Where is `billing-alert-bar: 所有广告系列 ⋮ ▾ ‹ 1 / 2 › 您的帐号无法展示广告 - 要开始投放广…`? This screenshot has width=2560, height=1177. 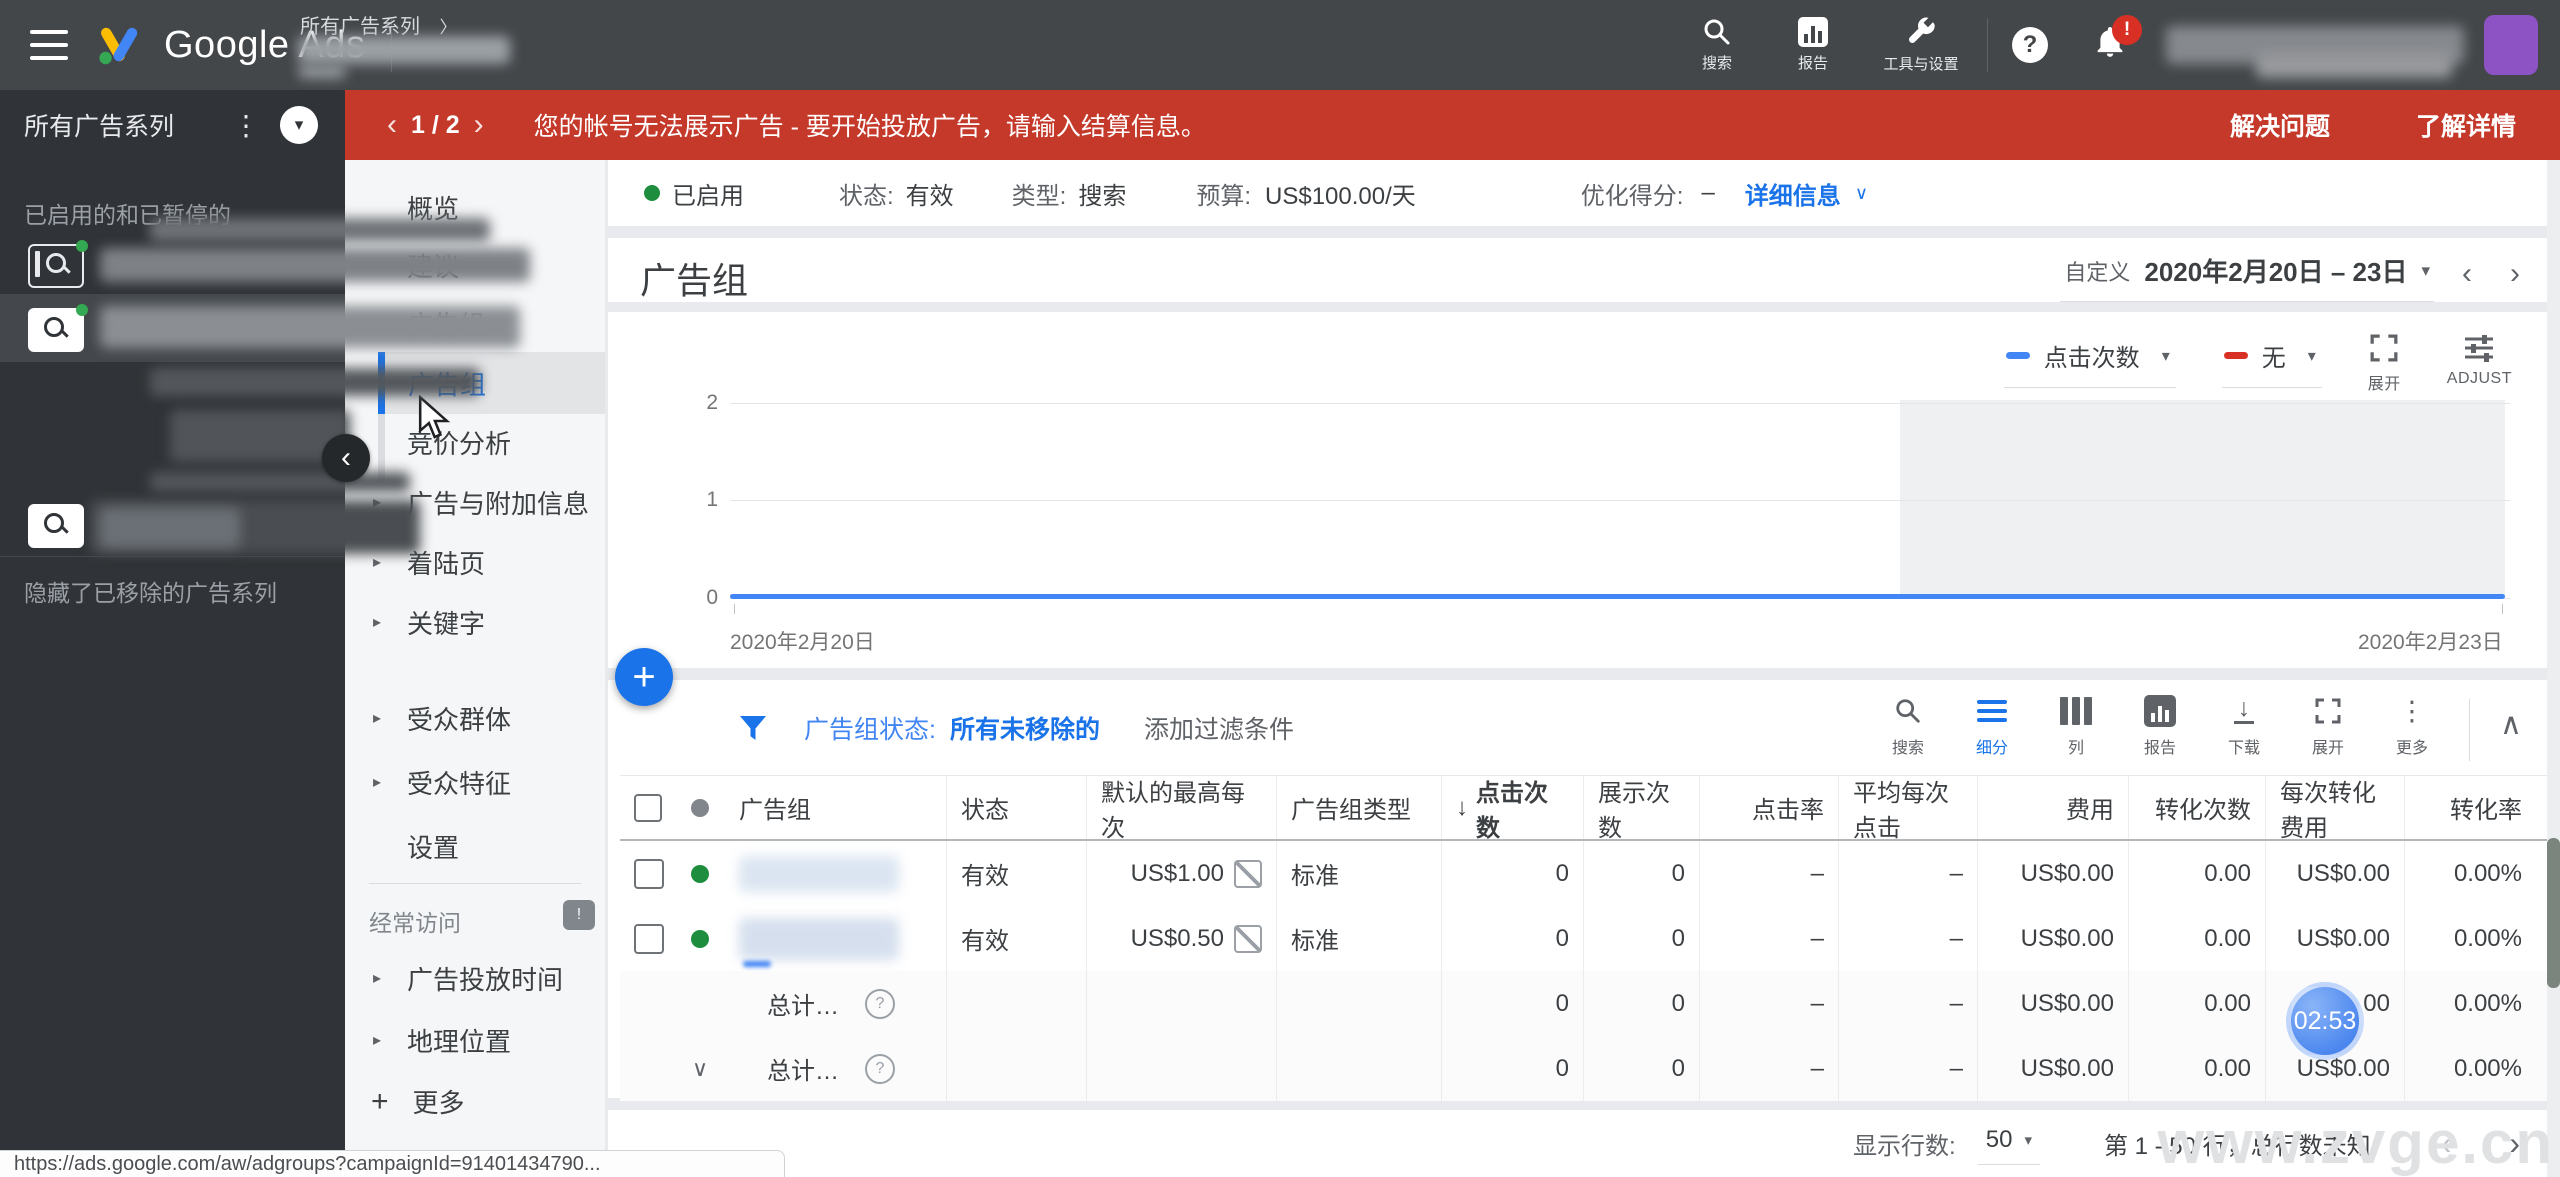 billing-alert-bar: 所有广告系列 ⋮ ▾ ‹ 1 / 2 › 您的帐号无法展示广告 - 要开始投放广… is located at coordinates (1280, 125).